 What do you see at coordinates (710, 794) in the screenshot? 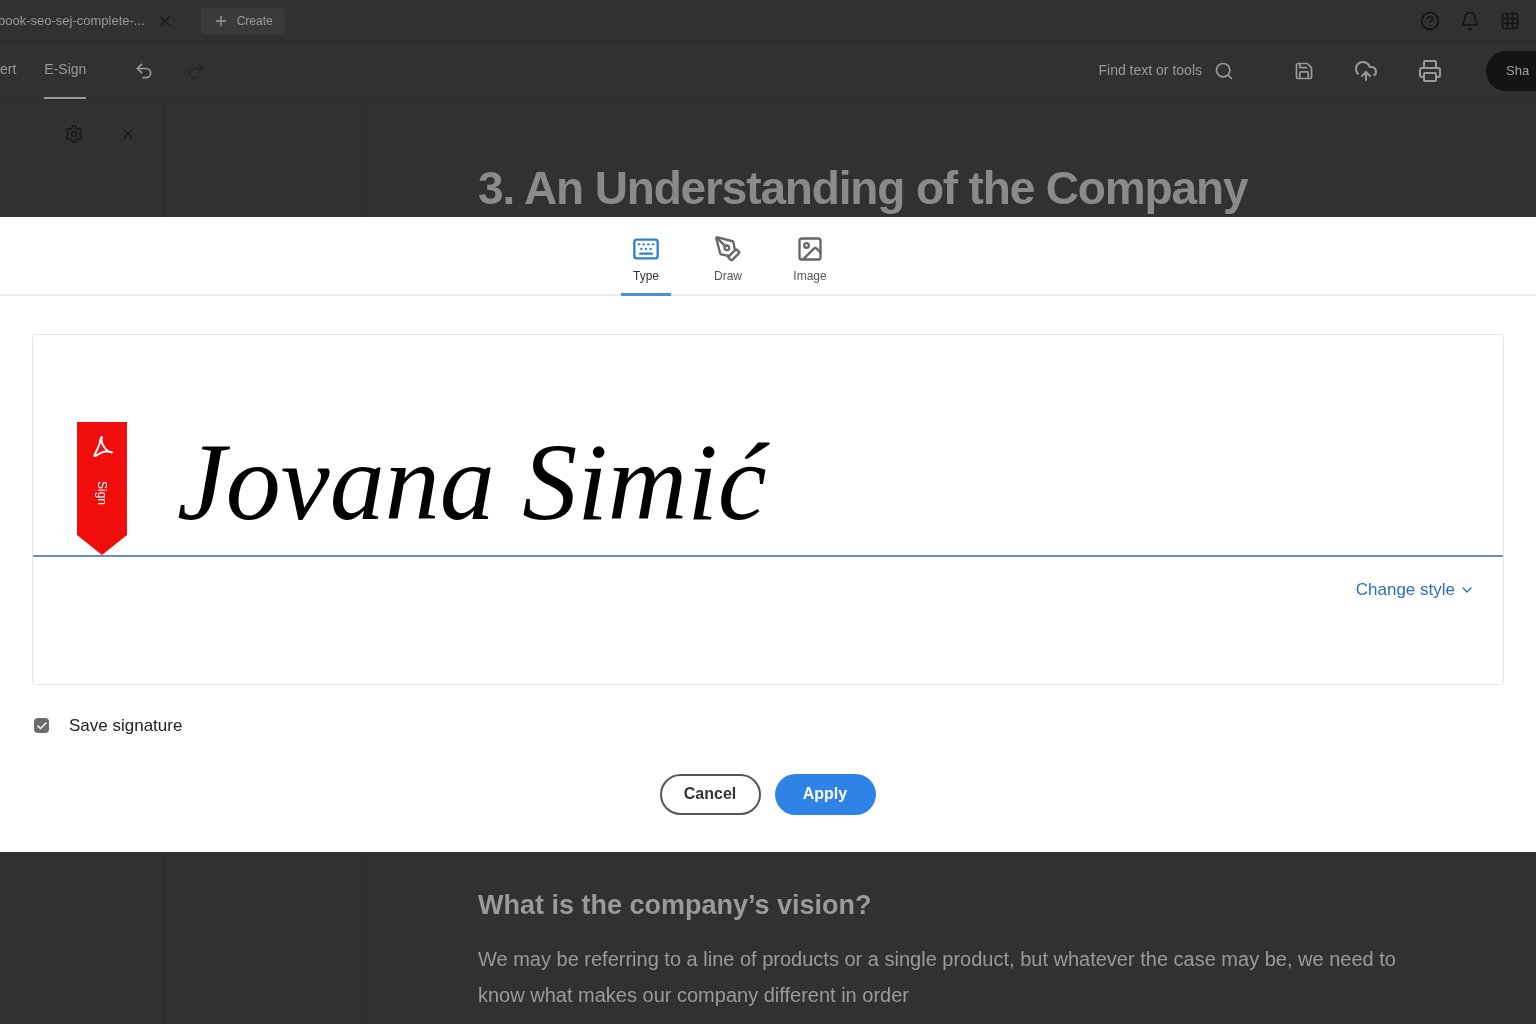
I see `cancel-button: Cancel` at bounding box center [710, 794].